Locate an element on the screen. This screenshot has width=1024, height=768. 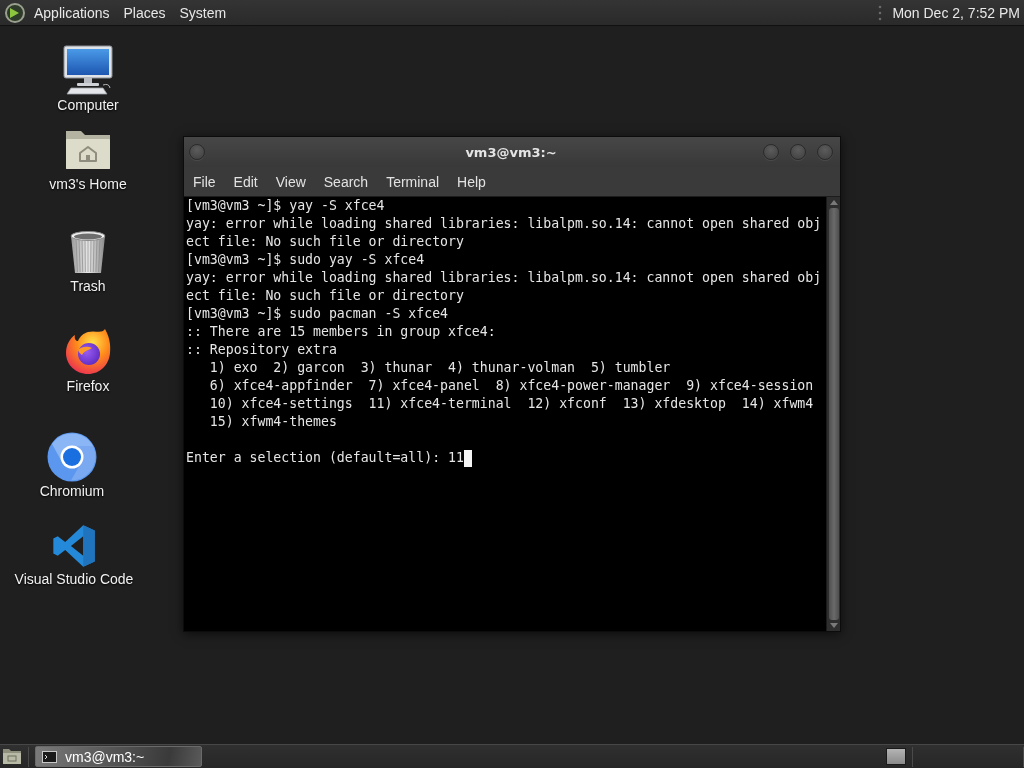
workspace-switcher is located at coordinates (896, 756).